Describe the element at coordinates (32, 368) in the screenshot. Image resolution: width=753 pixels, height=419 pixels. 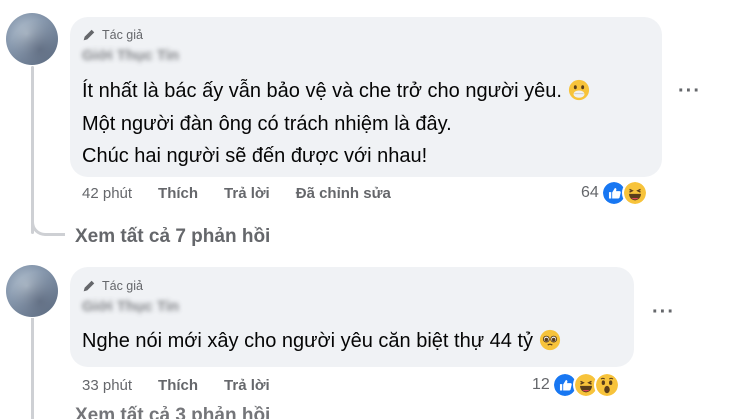
I see `thread-line` at that location.